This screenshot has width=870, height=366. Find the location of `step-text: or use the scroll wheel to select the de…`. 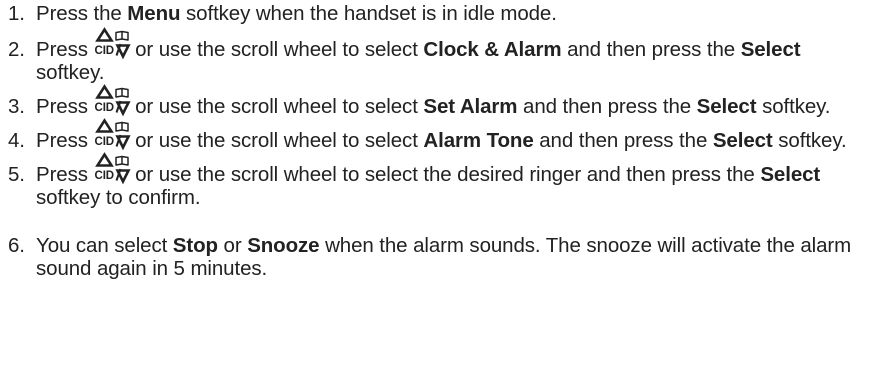

step-text: or use the scroll wheel to select the de… is located at coordinates (445, 174).